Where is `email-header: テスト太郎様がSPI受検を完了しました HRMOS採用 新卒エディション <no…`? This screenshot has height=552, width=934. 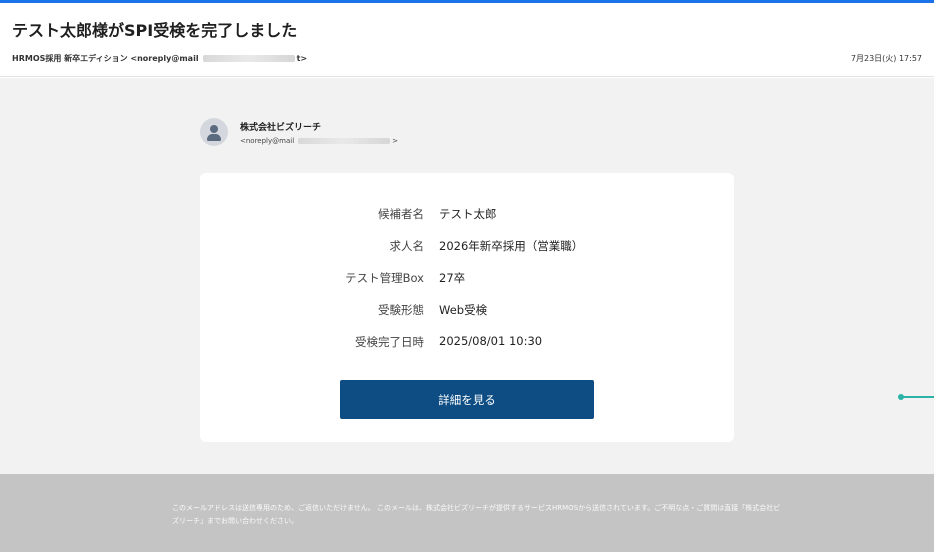
email-header: テスト太郎様がSPI受検を完了しました HRMOS採用 新卒エディション <no… is located at coordinates (467, 40).